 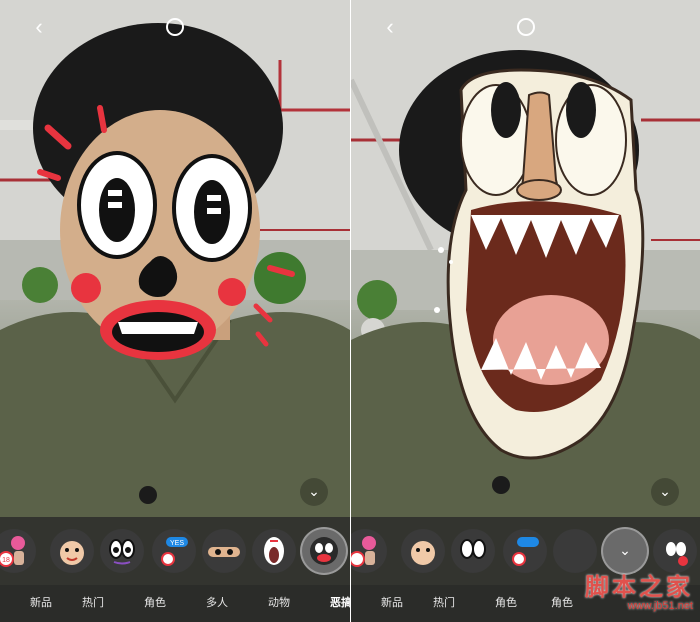 What do you see at coordinates (175, 603) in the screenshot?
I see `category-tabs: 新品 热门 角色 多人 动物 恶搞` at bounding box center [175, 603].